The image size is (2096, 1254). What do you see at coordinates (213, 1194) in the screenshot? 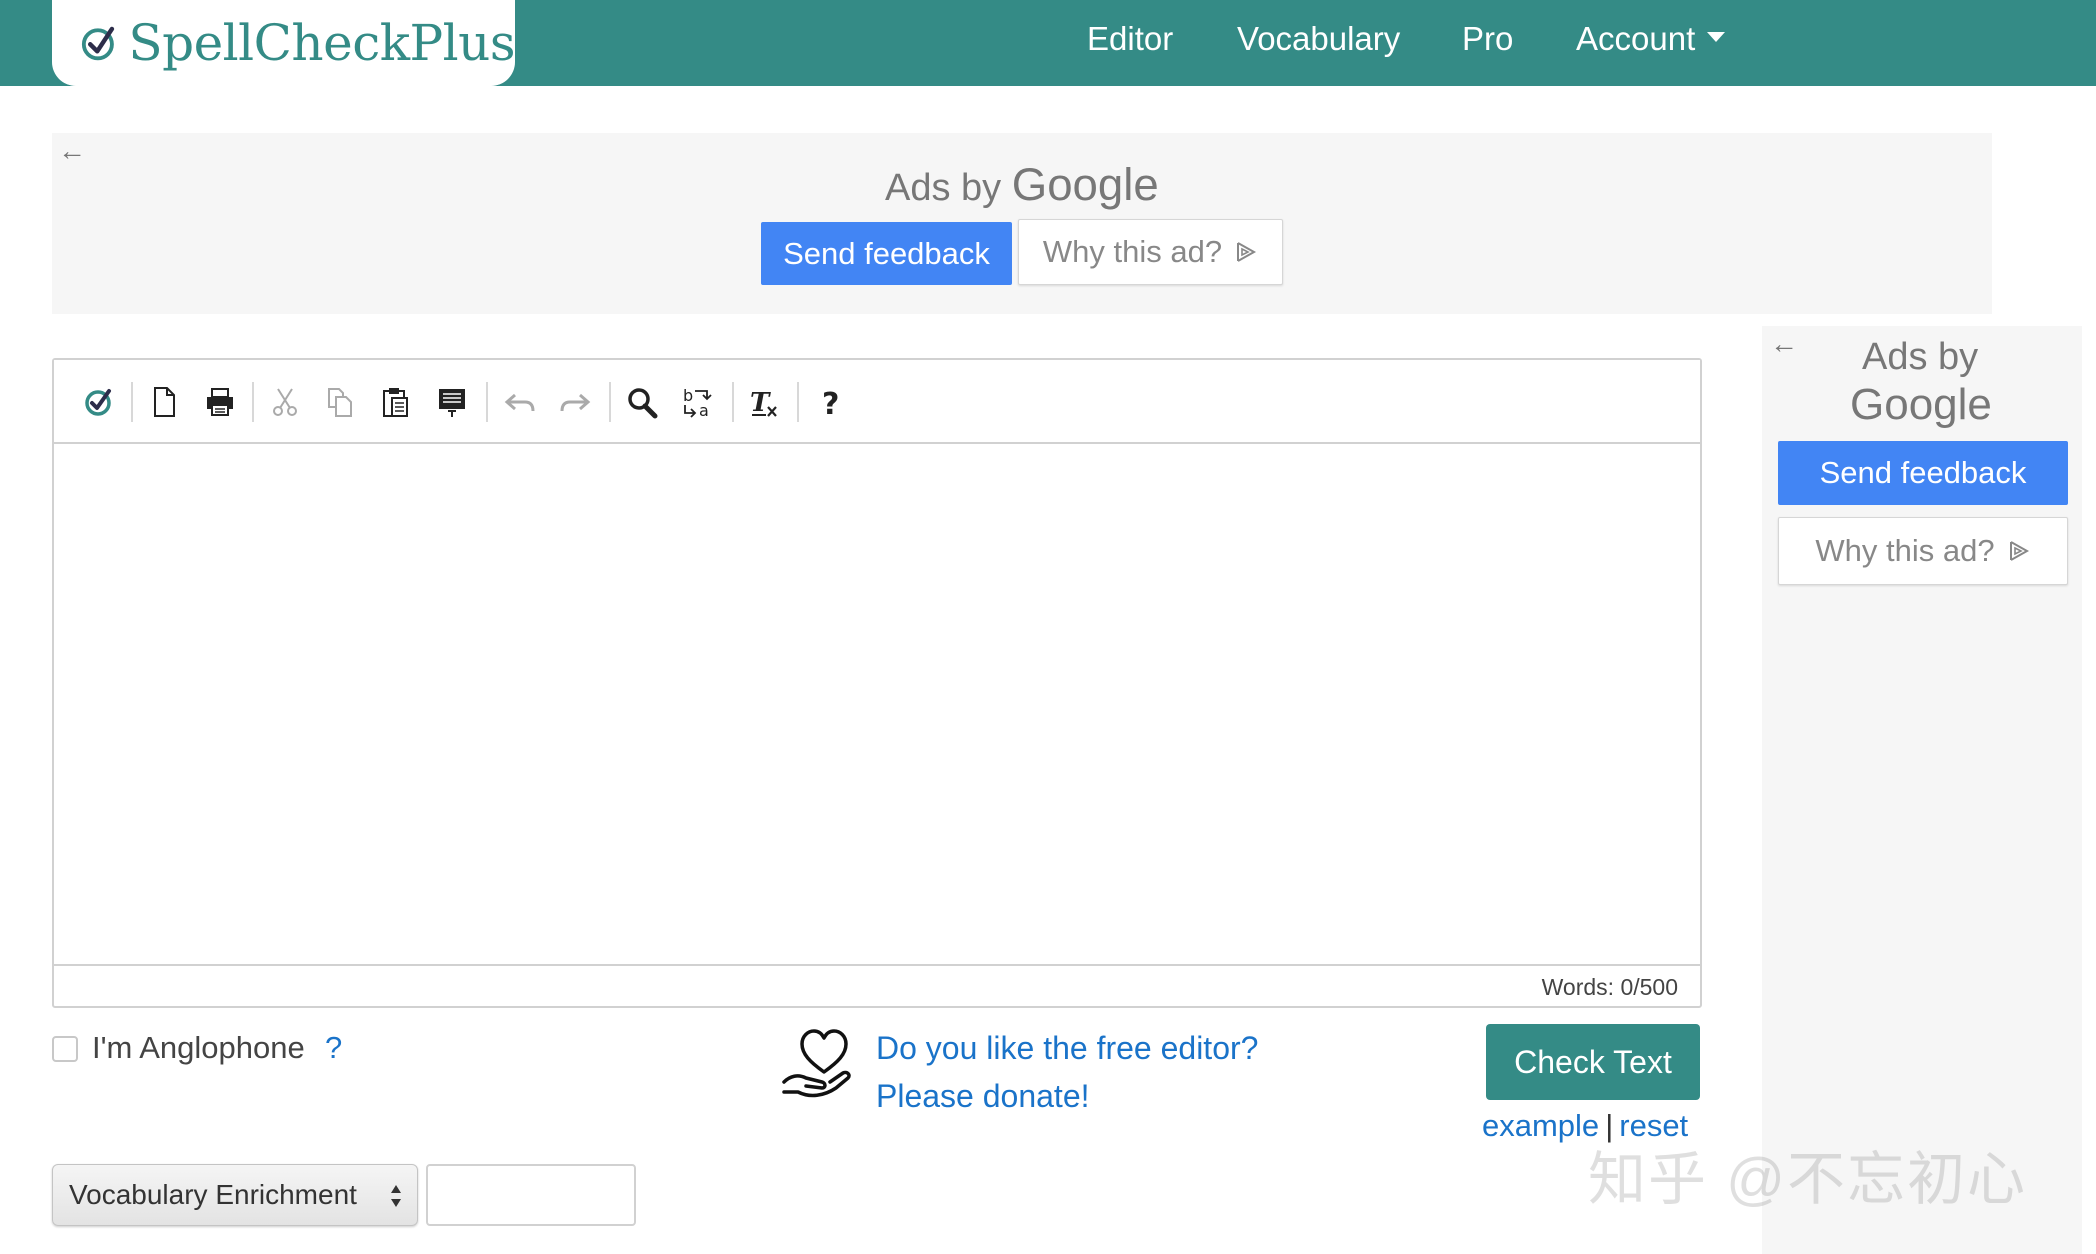
I see `vocabulary-mode-value: Vocabulary Enrichment` at bounding box center [213, 1194].